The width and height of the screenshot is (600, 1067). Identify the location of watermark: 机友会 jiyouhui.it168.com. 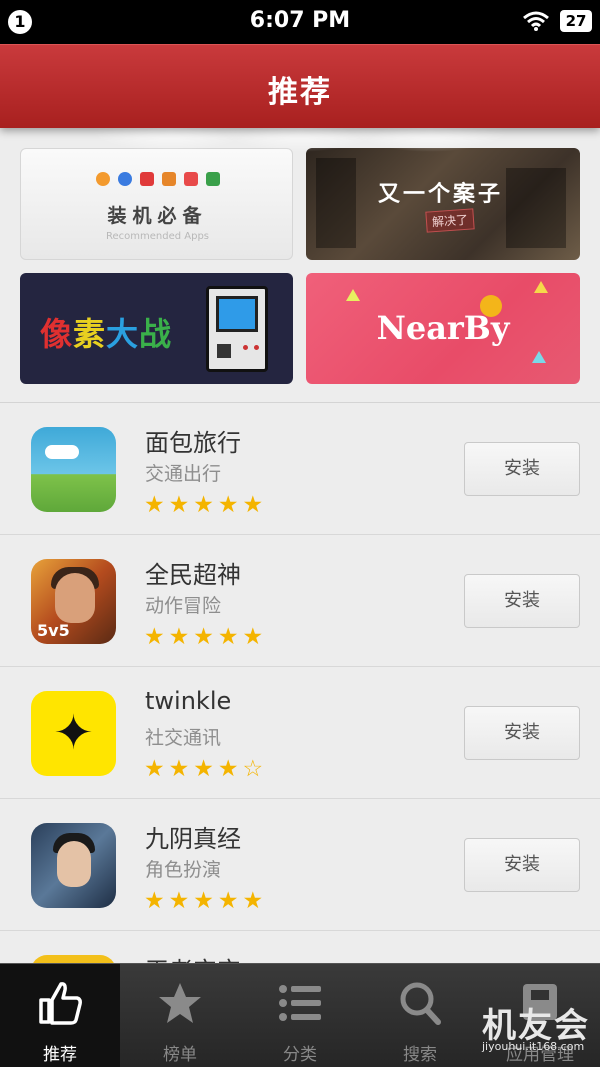
(530, 1032).